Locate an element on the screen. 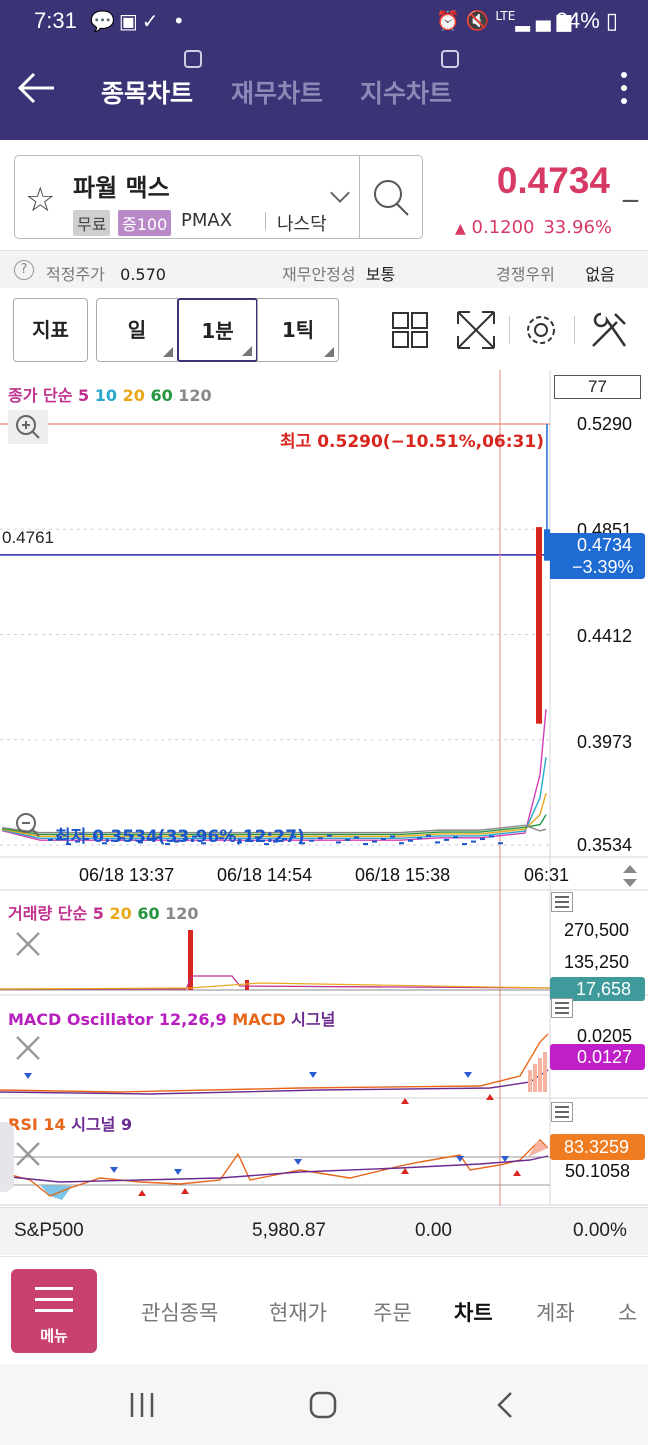  stock-ticker: PMAX is located at coordinates (207, 220).